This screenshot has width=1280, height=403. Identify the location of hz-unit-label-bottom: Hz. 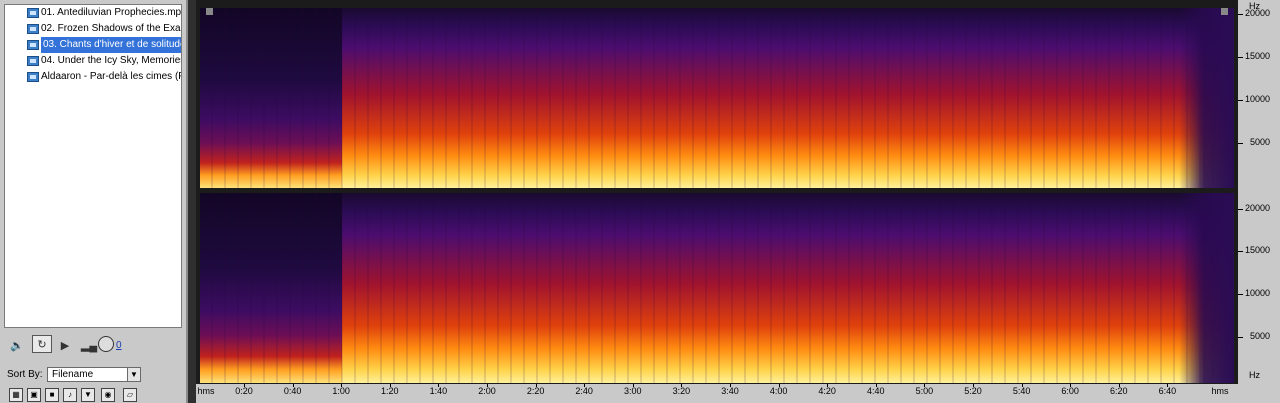
(1254, 375).